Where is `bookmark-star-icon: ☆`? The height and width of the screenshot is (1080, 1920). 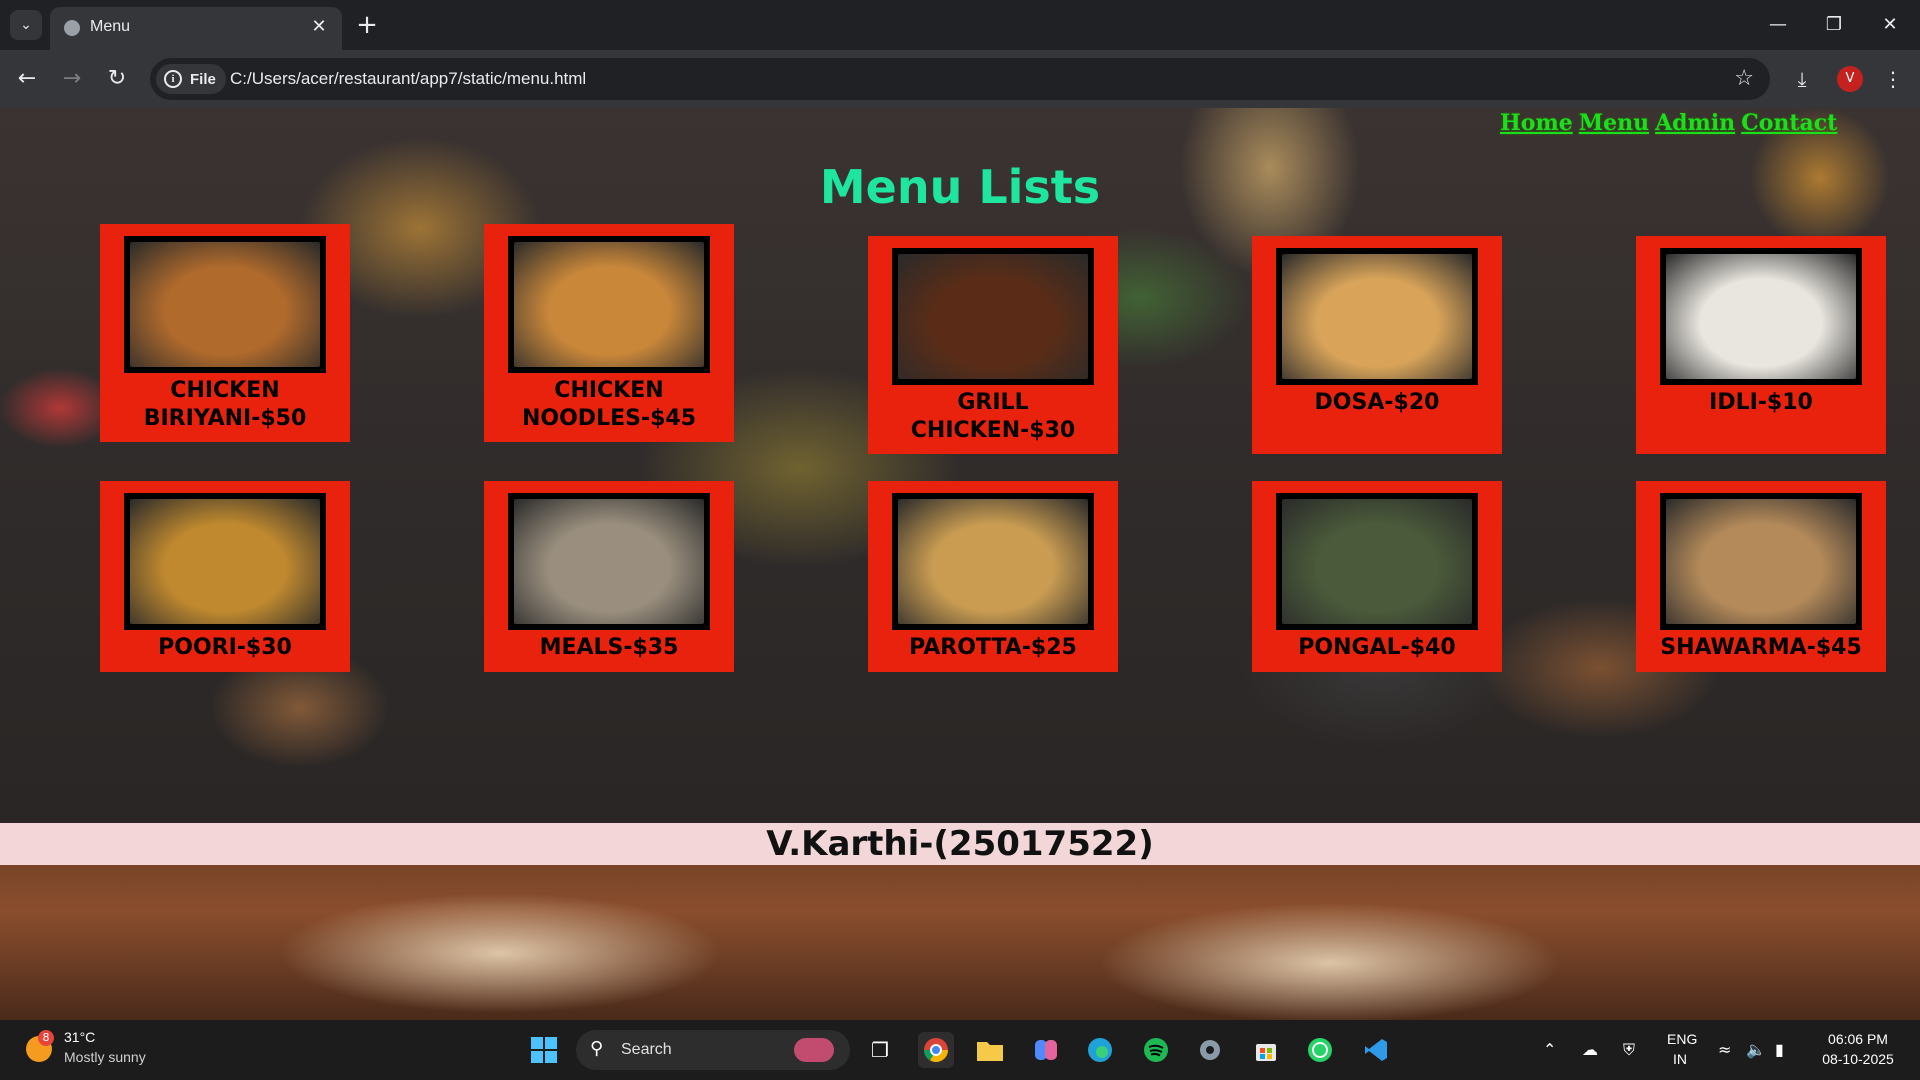 bookmark-star-icon: ☆ is located at coordinates (1744, 78).